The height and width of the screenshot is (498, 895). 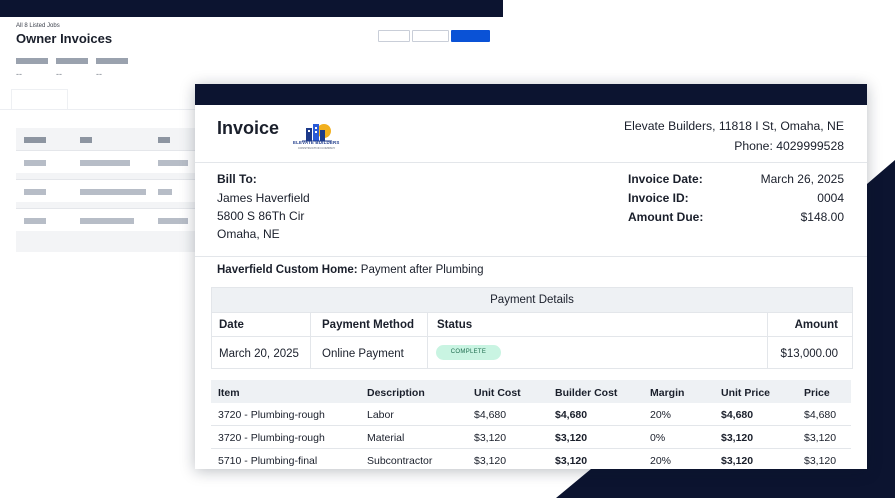 I want to click on cell-description: Labor, so click(x=380, y=415).